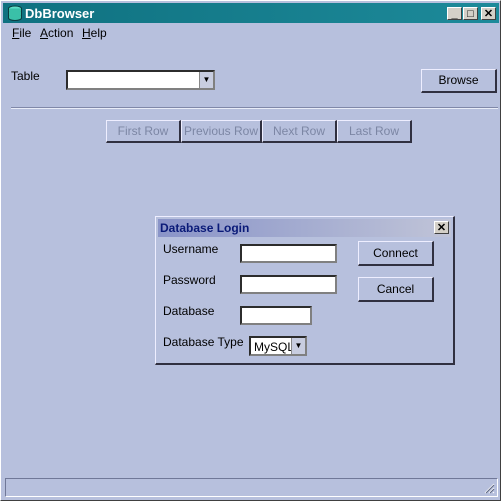  What do you see at coordinates (189, 280) in the screenshot?
I see `password-label: Password` at bounding box center [189, 280].